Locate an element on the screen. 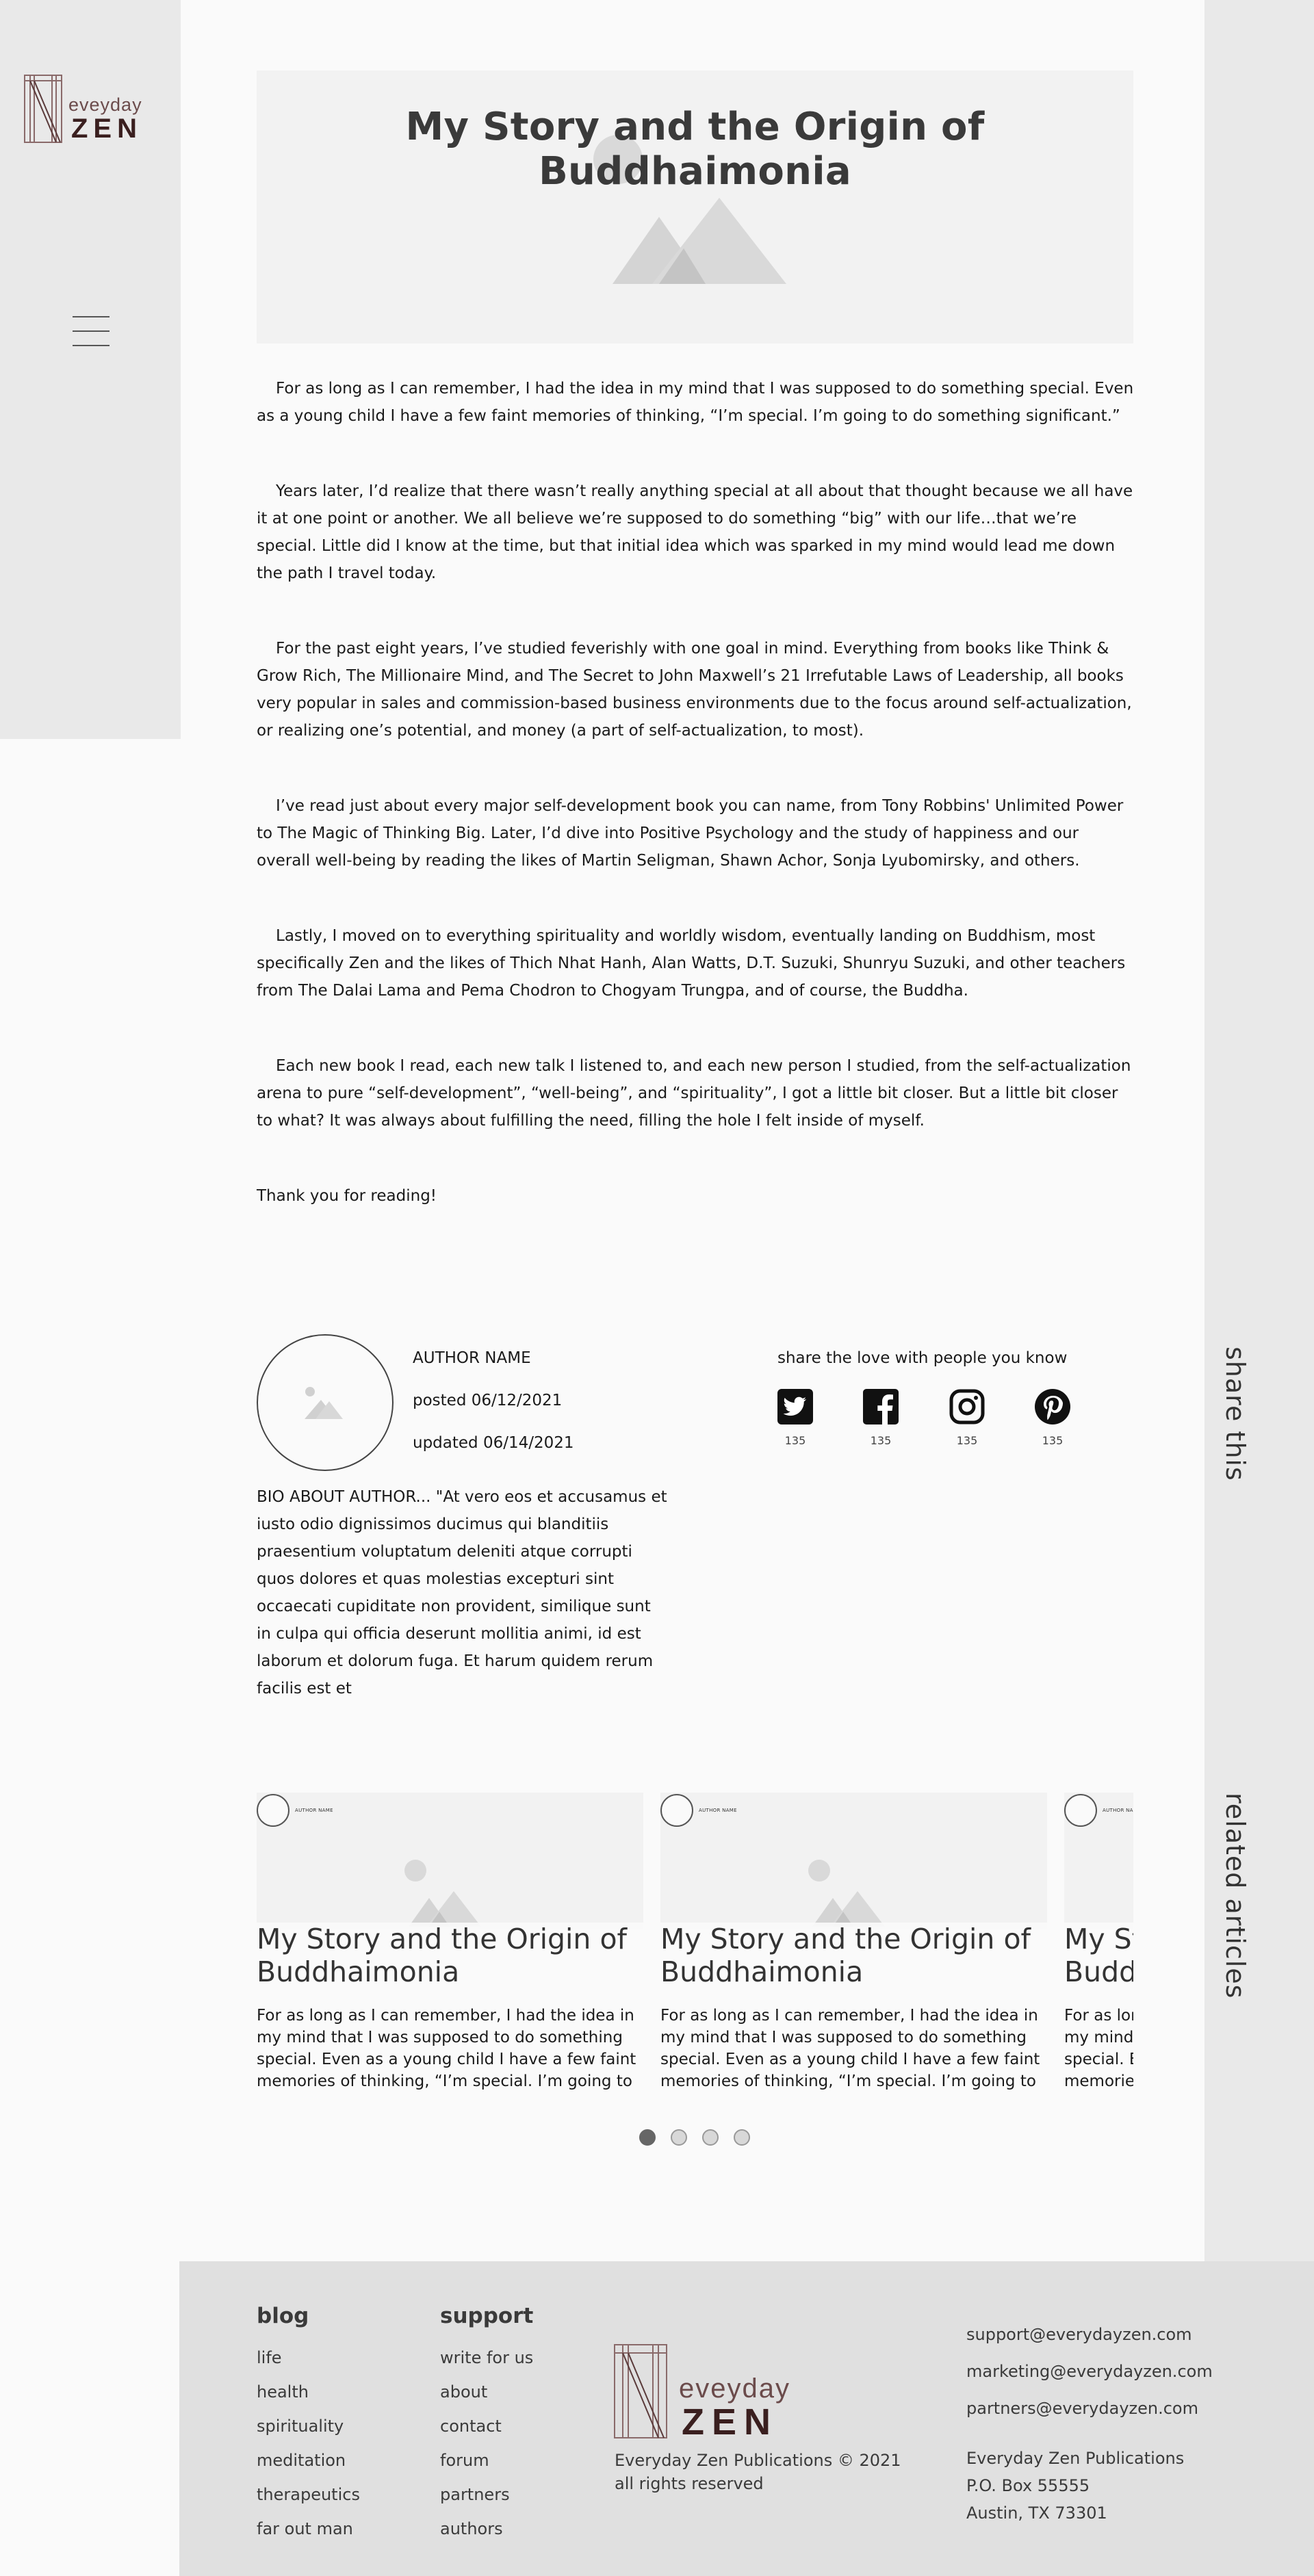 Image resolution: width=1314 pixels, height=2576 pixels. footer-link-forum: forum is located at coordinates (486, 2460).